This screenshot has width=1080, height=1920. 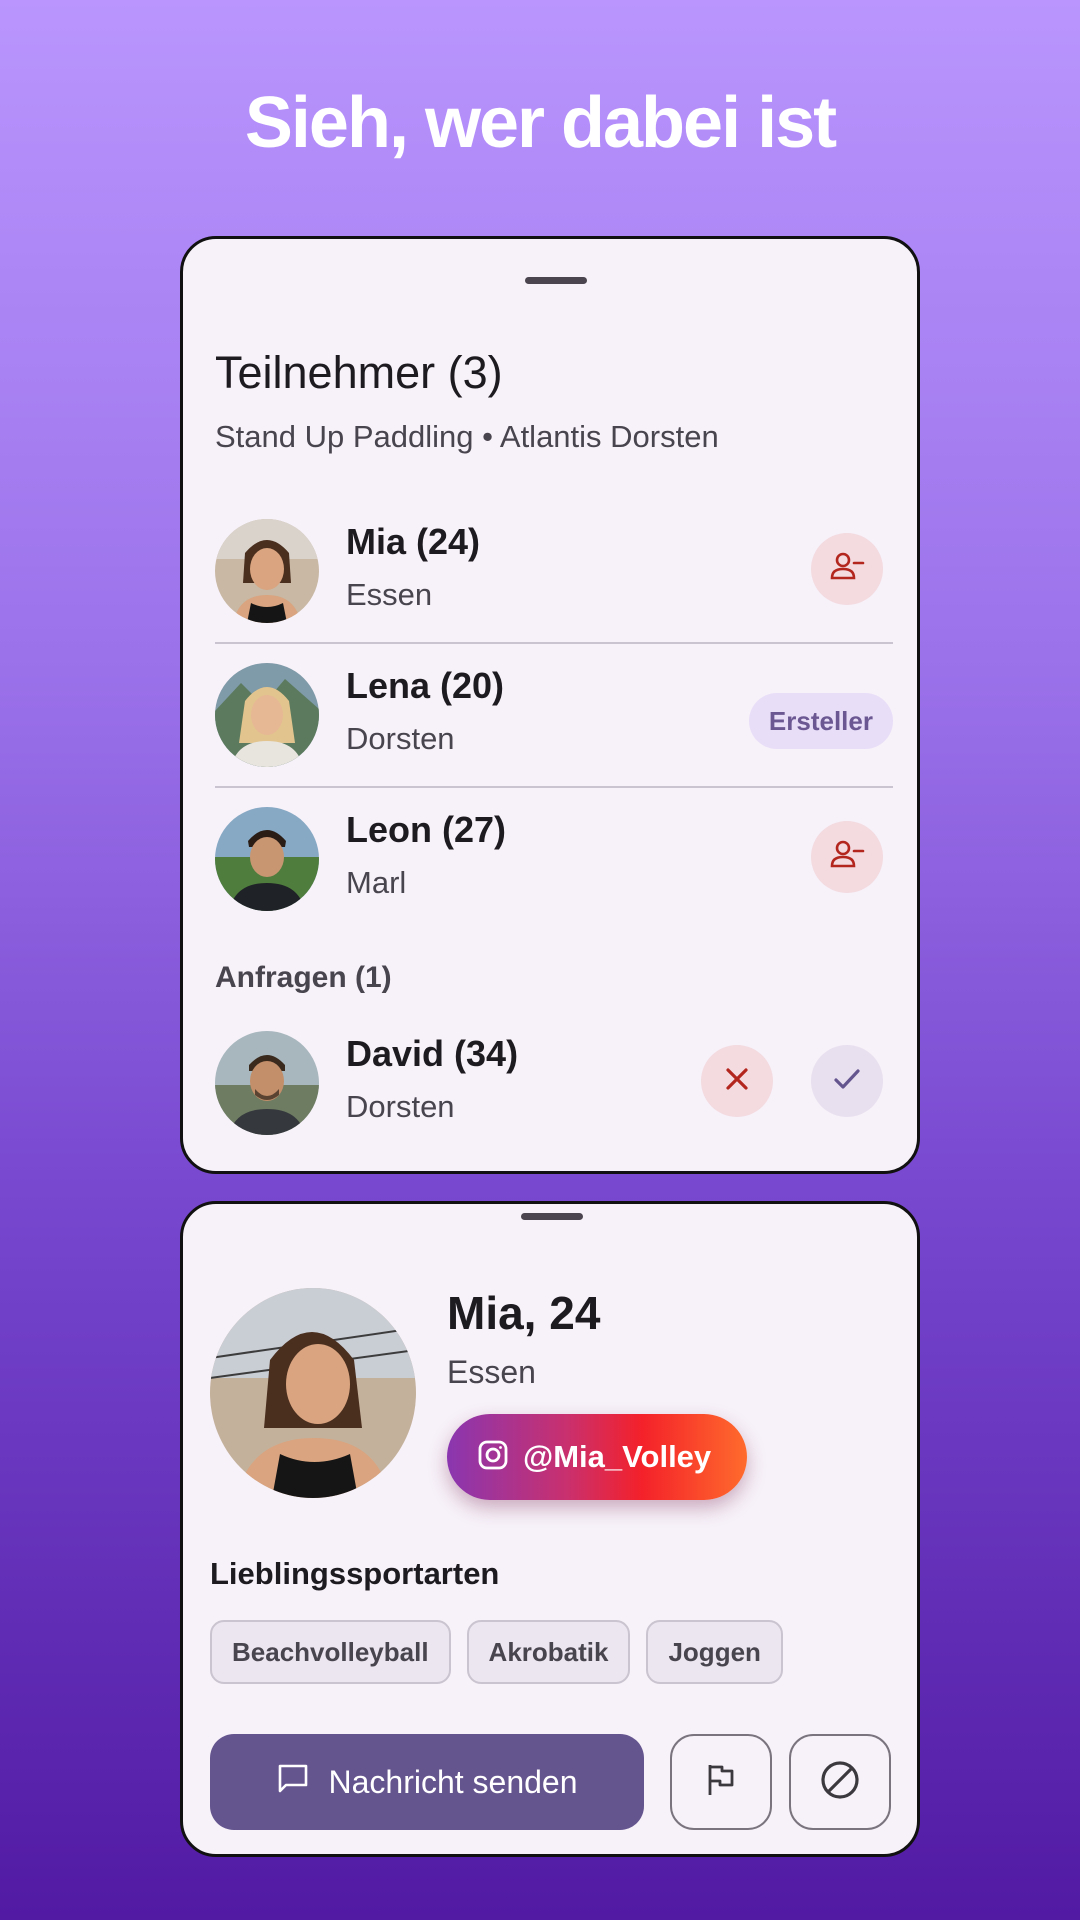 I want to click on participant-city: Marl, so click(x=376, y=882).